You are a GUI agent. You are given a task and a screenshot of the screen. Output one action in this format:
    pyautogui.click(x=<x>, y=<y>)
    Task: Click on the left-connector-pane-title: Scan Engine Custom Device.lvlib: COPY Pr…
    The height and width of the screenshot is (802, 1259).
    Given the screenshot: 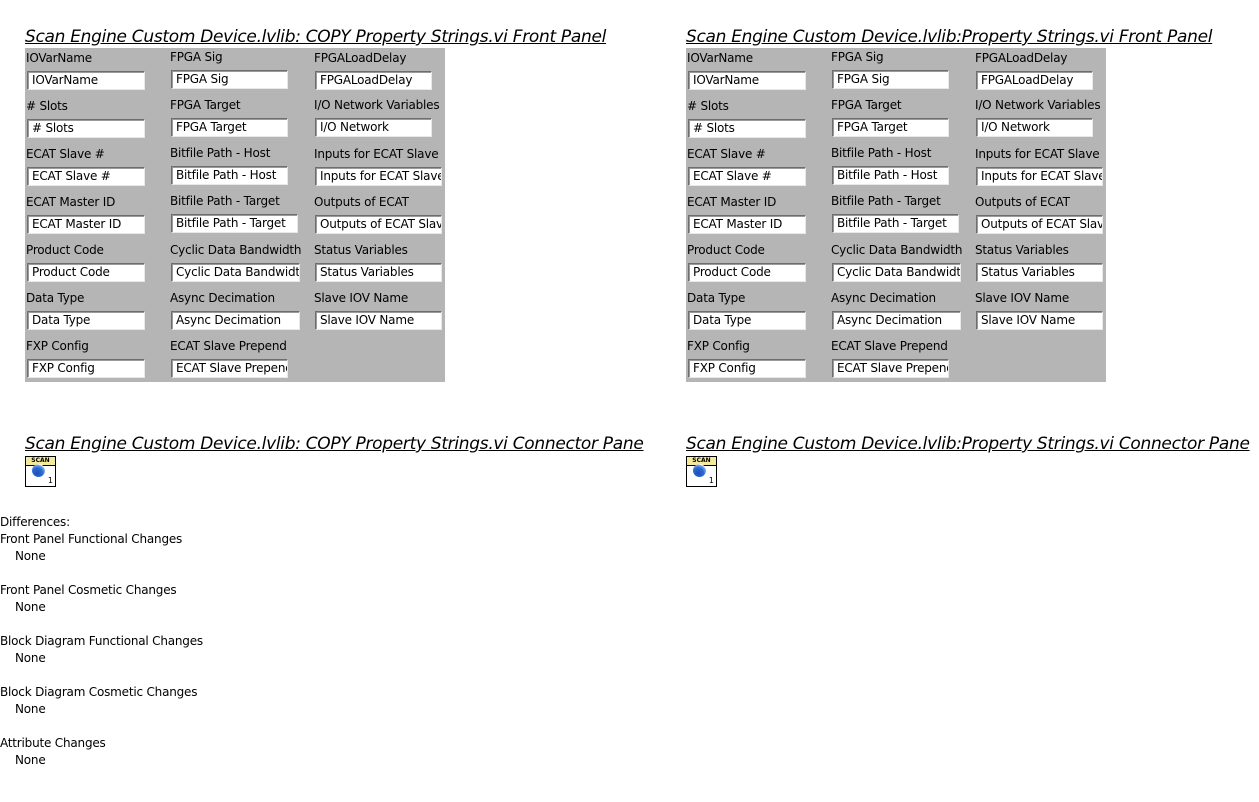 What is the action you would take?
    pyautogui.click(x=334, y=444)
    